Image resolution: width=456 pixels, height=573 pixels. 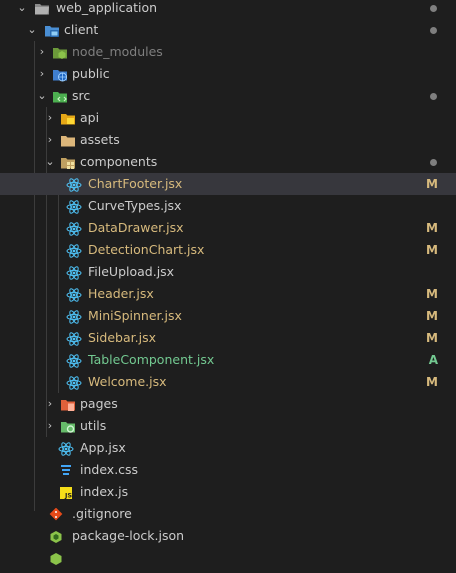 What do you see at coordinates (90, 117) in the screenshot?
I see `folder-label: api` at bounding box center [90, 117].